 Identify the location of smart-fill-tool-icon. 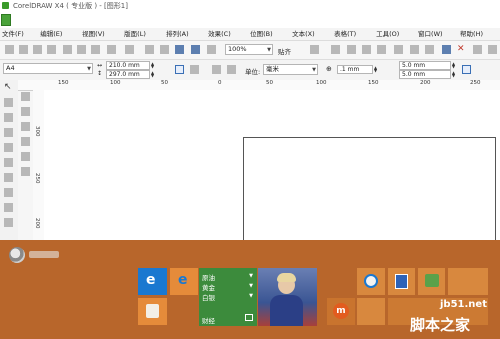
(8, 162).